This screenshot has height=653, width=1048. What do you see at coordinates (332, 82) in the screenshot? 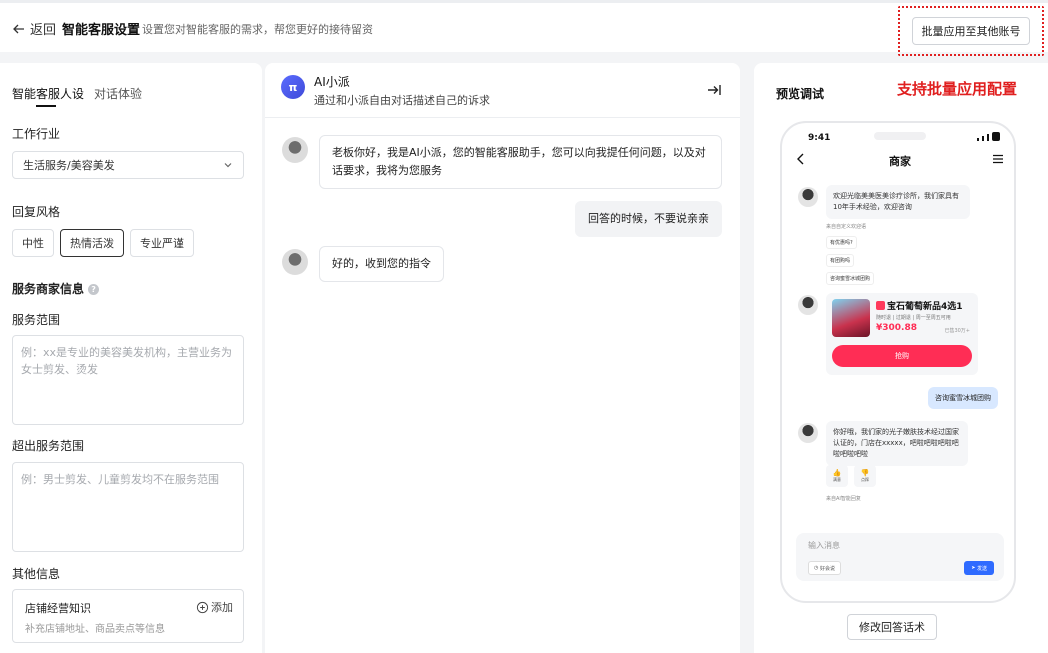
I see `ai-name: AI小派` at bounding box center [332, 82].